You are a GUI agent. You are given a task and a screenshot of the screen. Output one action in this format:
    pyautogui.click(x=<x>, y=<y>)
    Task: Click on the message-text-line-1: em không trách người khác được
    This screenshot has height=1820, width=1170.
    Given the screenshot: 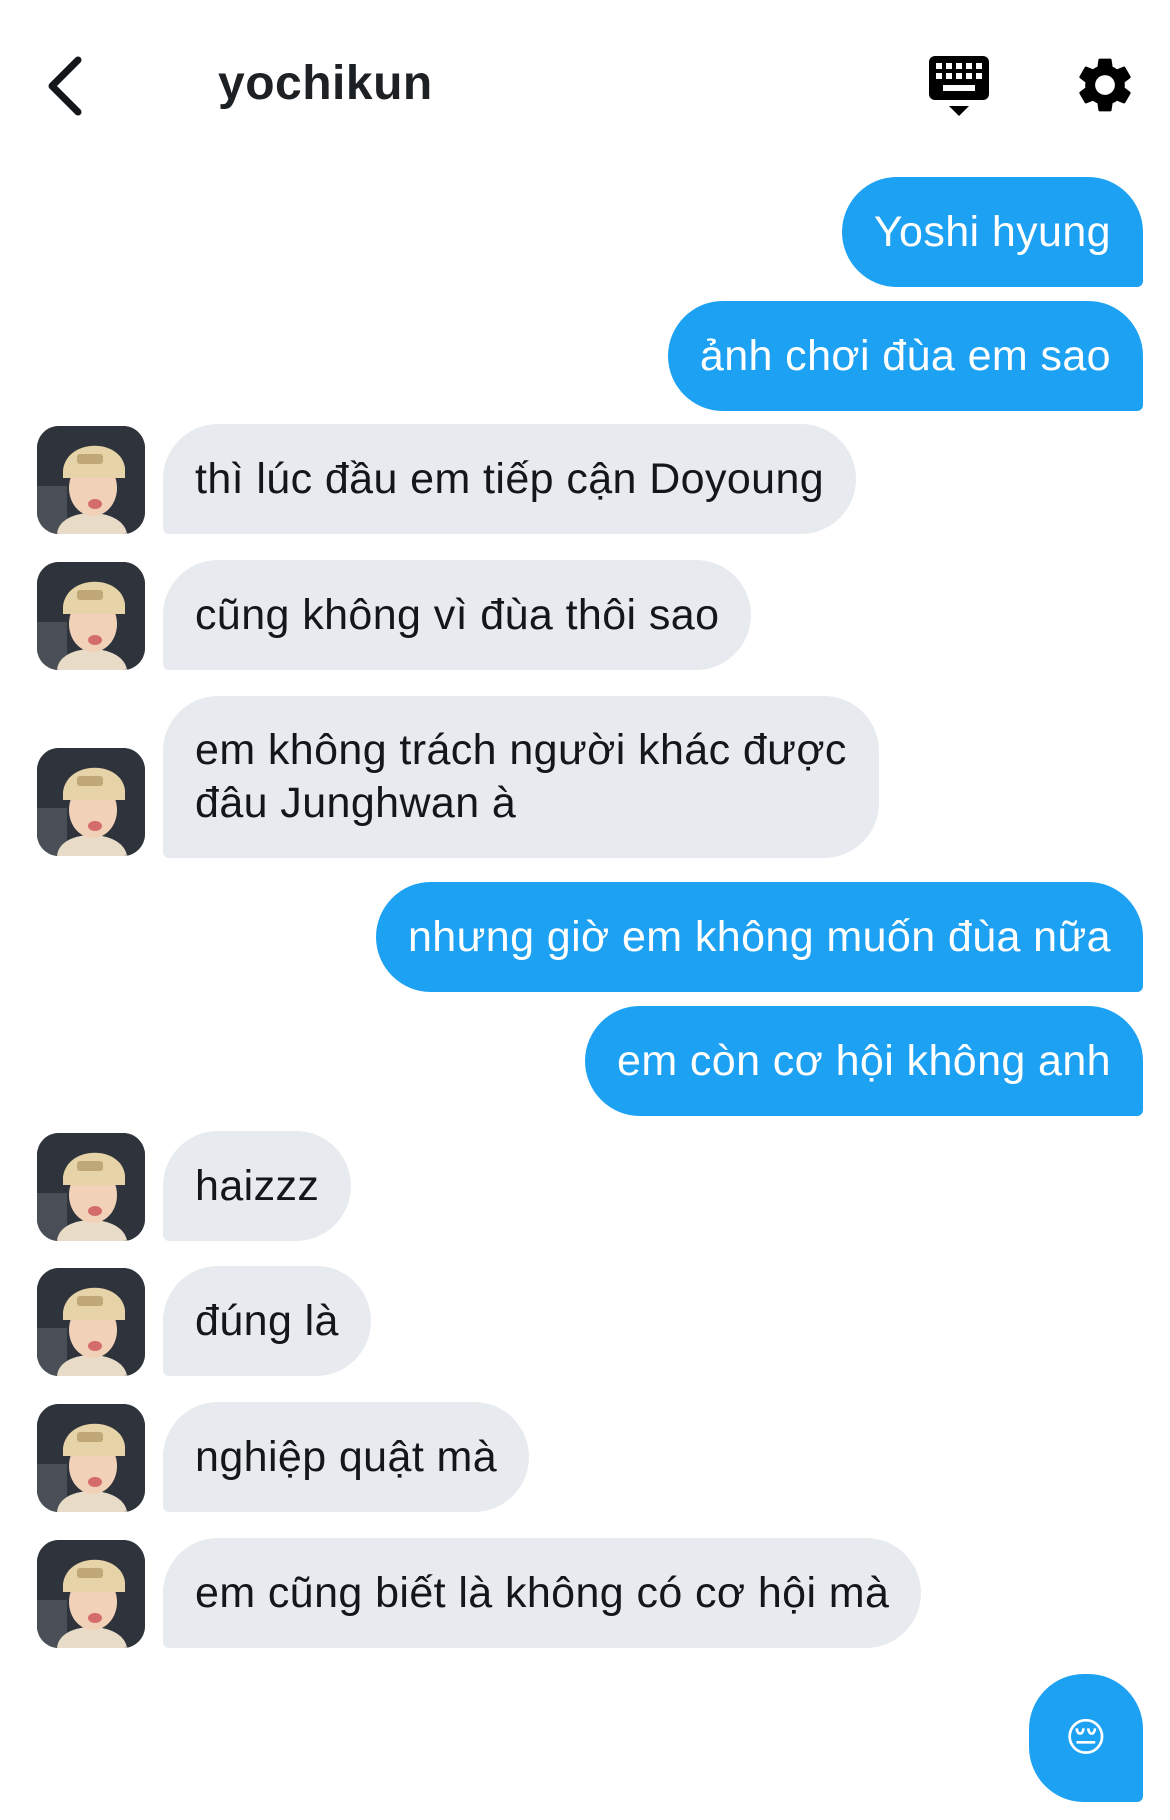 What is the action you would take?
    pyautogui.click(x=521, y=750)
    